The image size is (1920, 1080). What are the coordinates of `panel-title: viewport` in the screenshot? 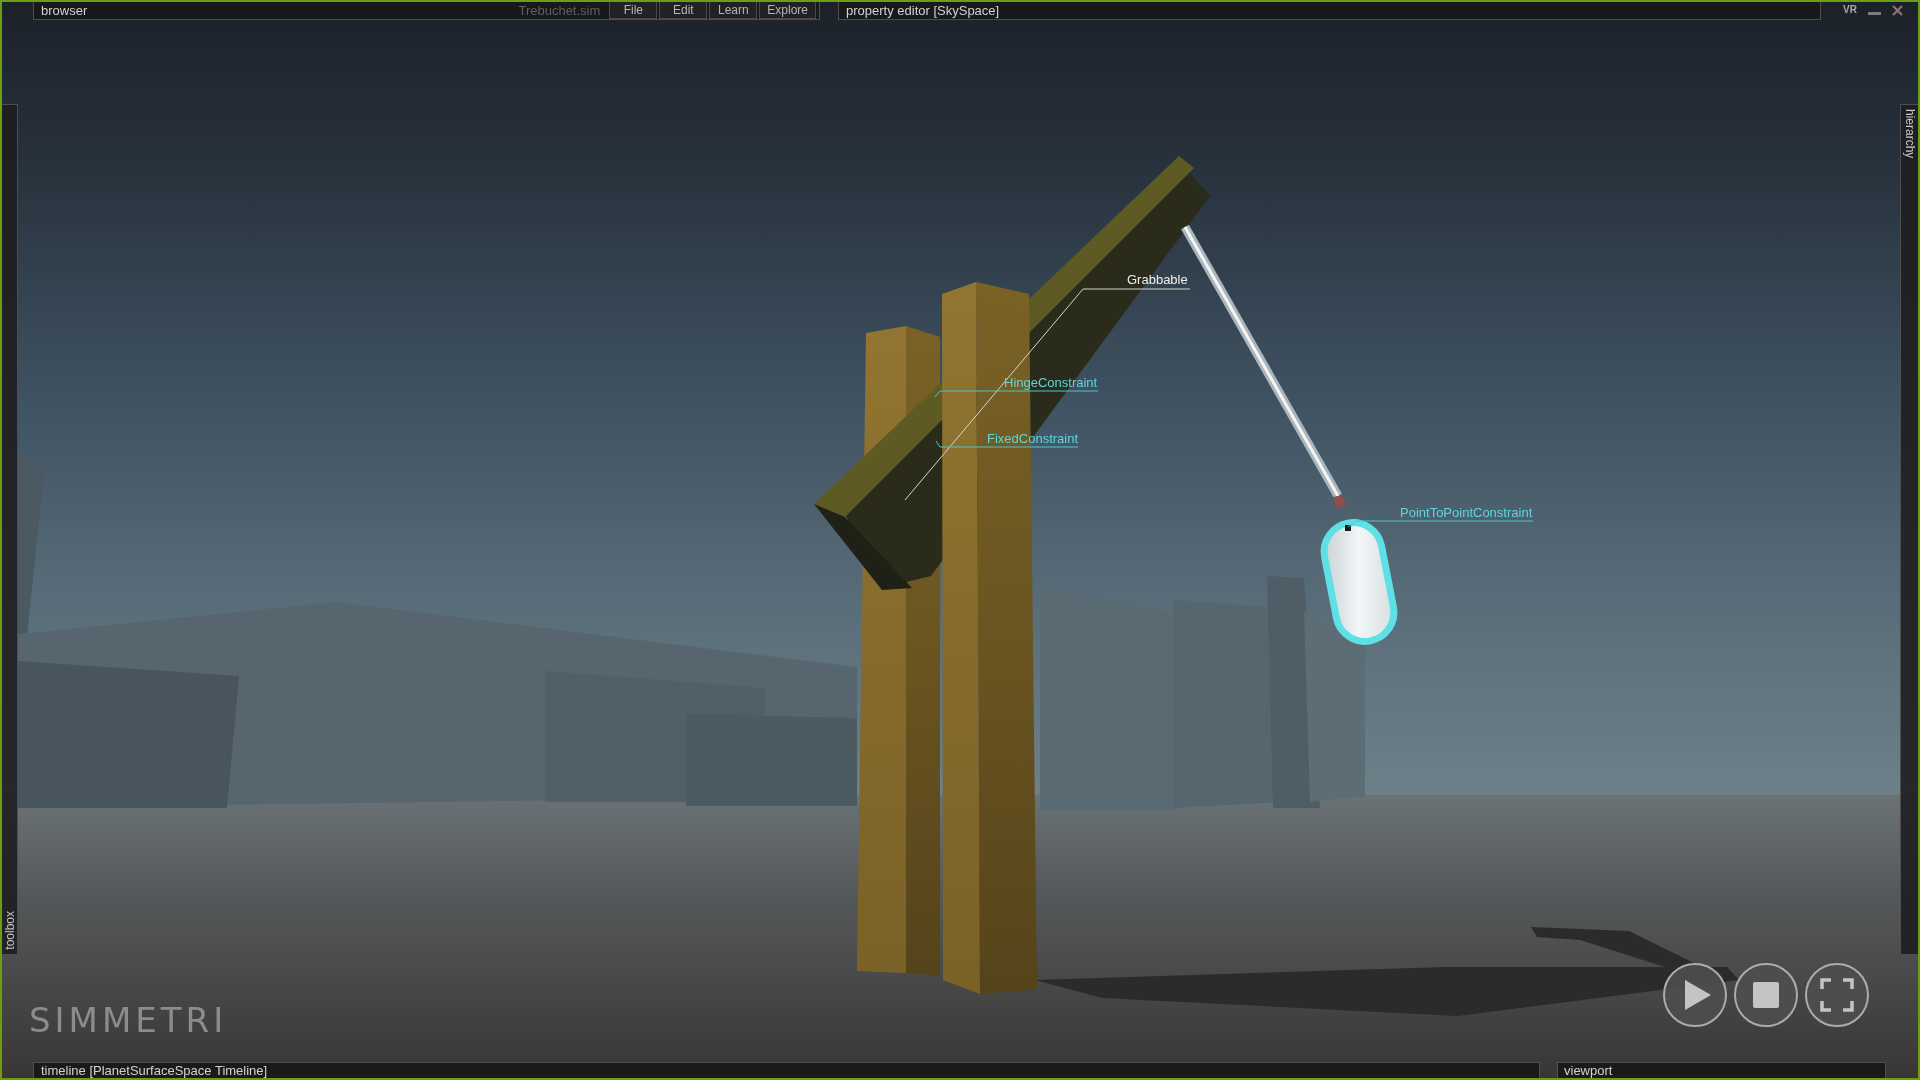 It's located at (1588, 1070).